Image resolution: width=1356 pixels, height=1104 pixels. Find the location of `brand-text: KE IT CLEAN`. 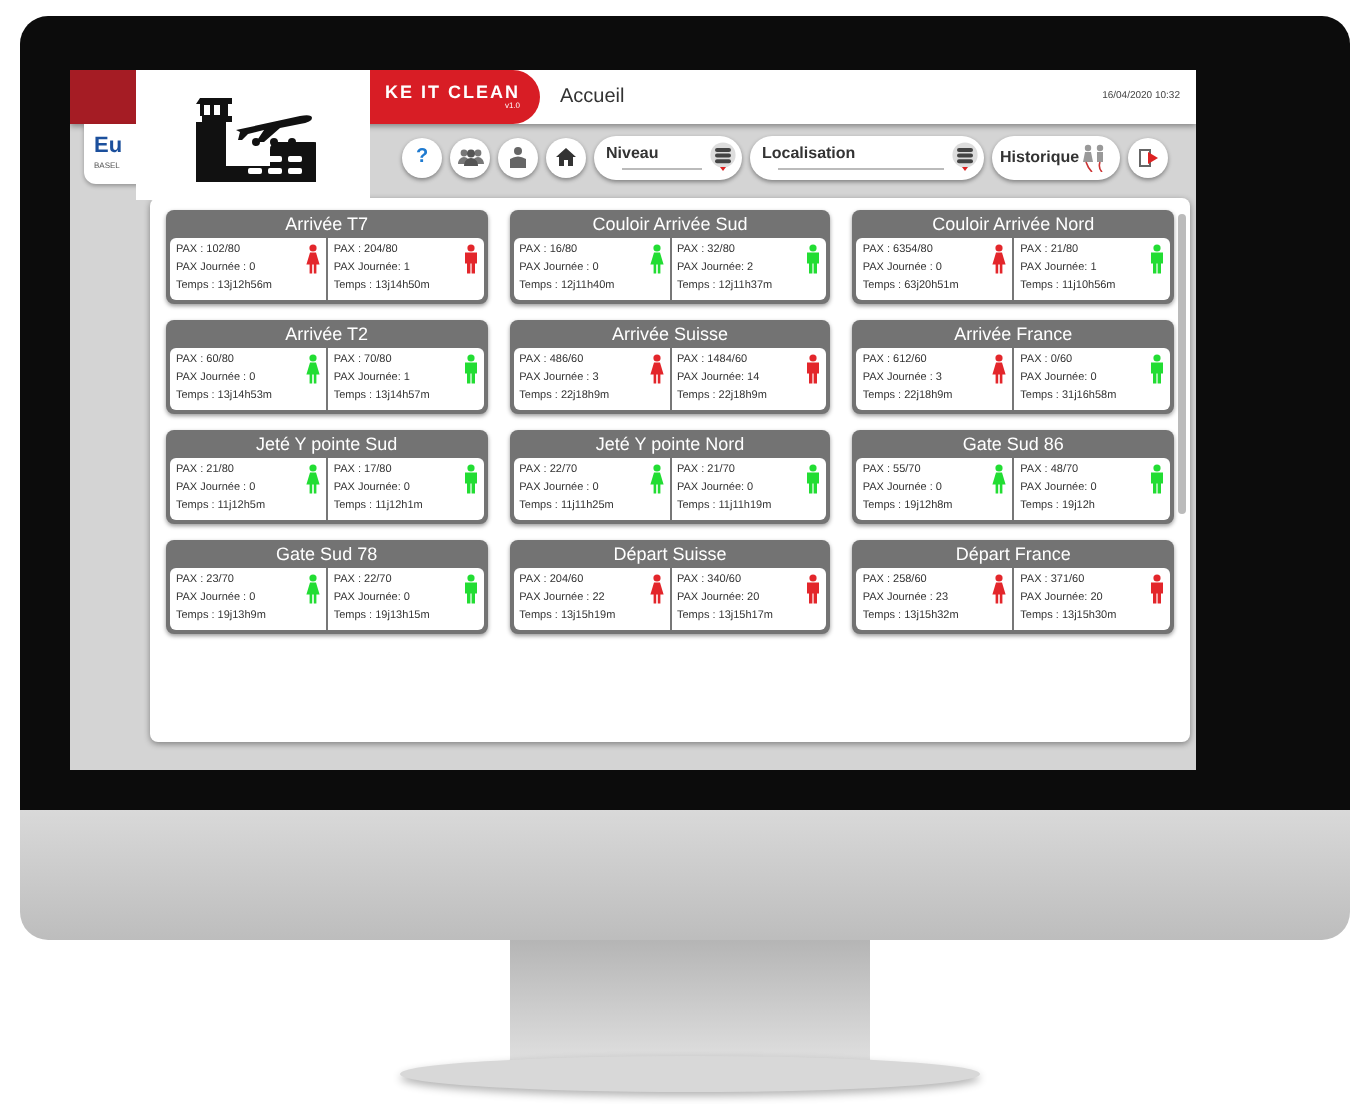

brand-text: KE IT CLEAN is located at coordinates (452, 93).